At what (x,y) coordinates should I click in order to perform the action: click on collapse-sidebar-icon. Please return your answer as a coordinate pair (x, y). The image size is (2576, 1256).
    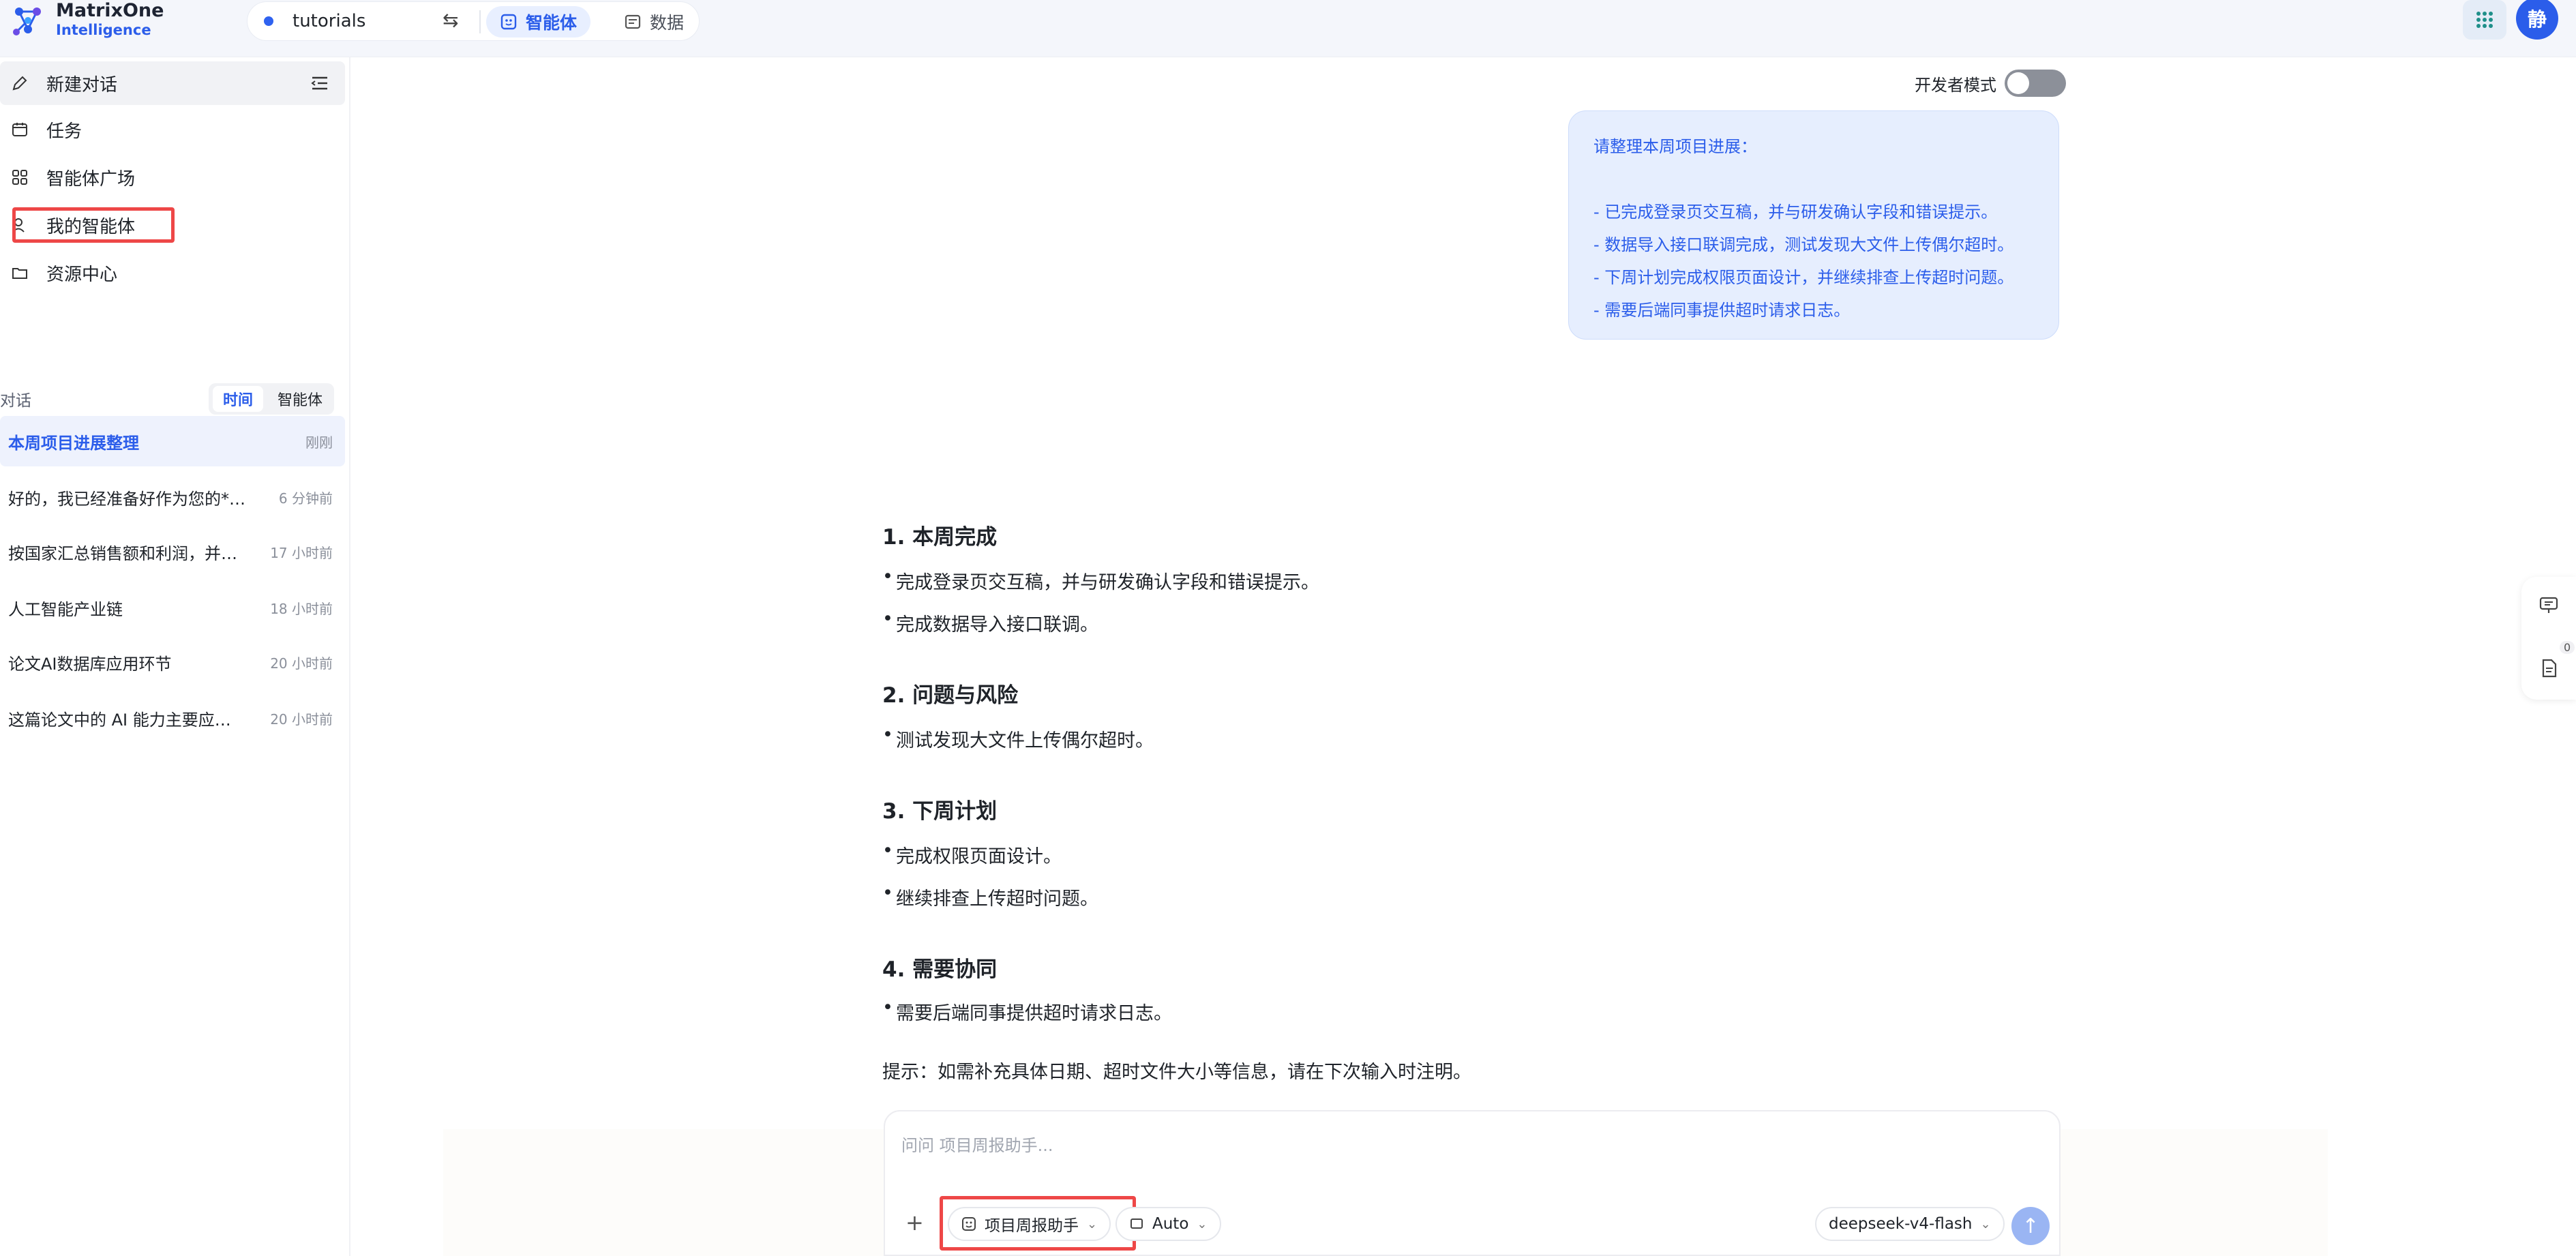
    Looking at the image, I should click on (320, 83).